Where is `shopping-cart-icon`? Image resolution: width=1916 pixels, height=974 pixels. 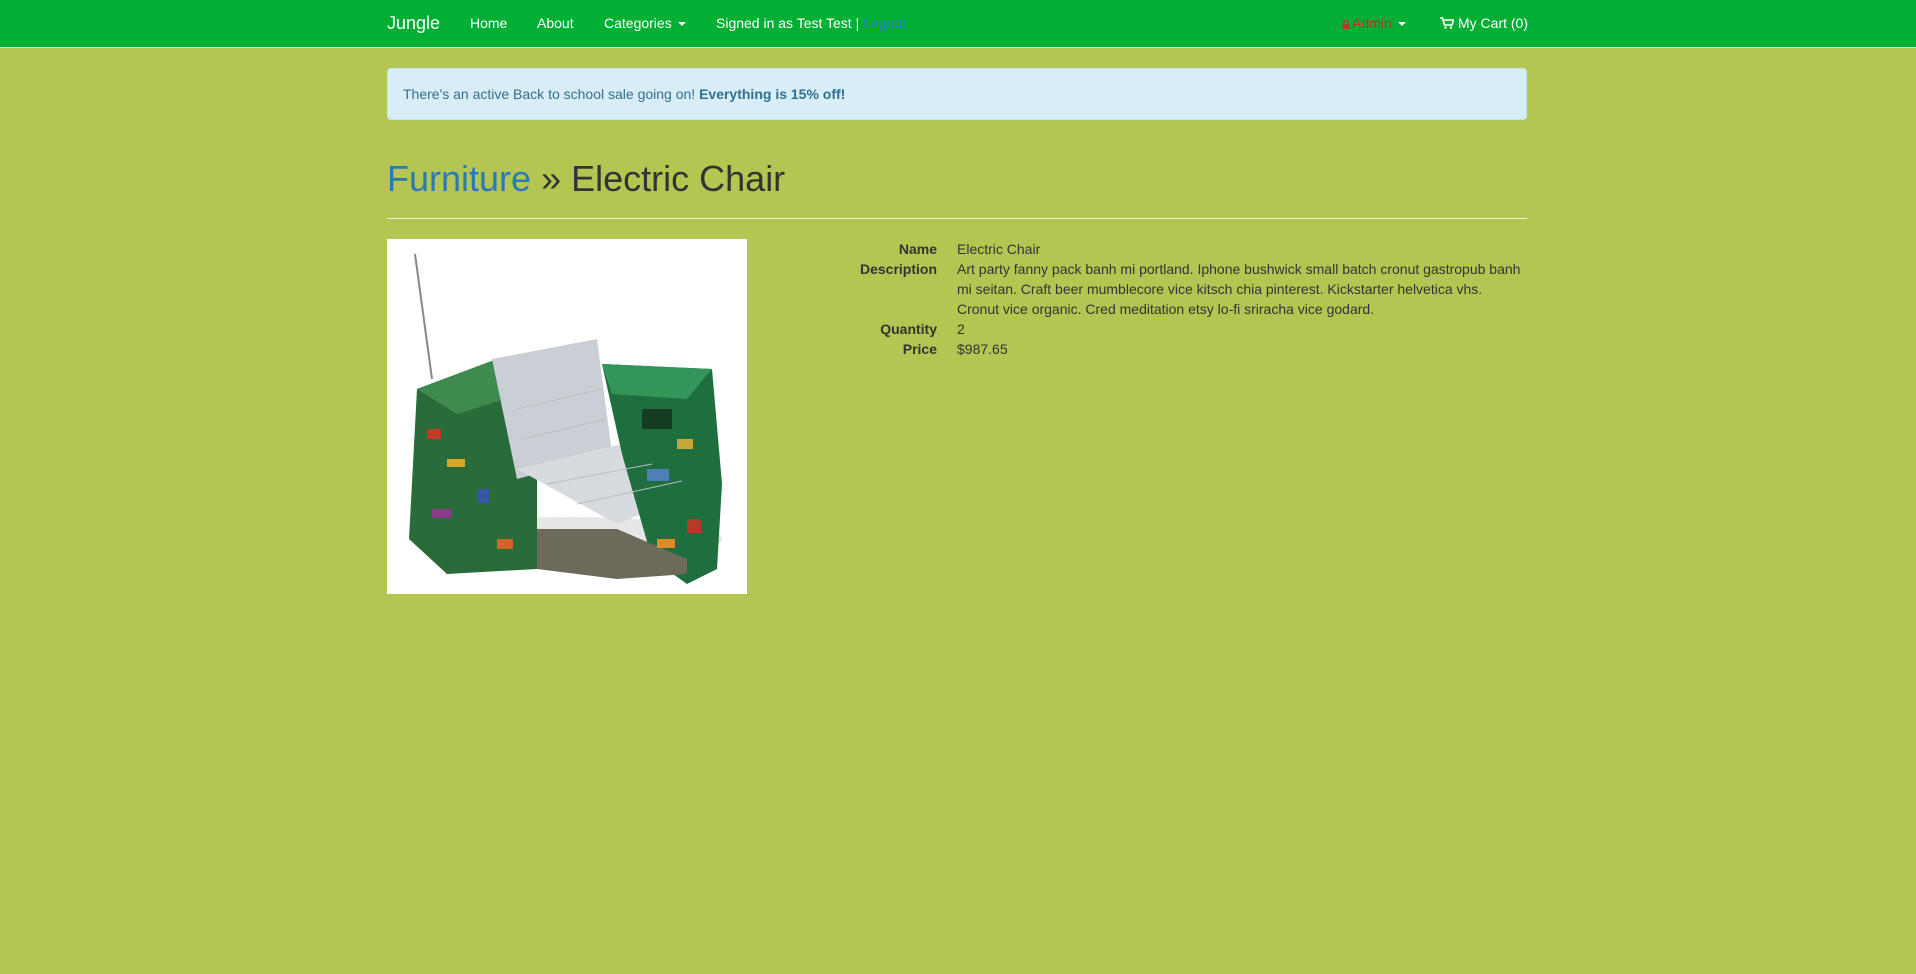 shopping-cart-icon is located at coordinates (1447, 23).